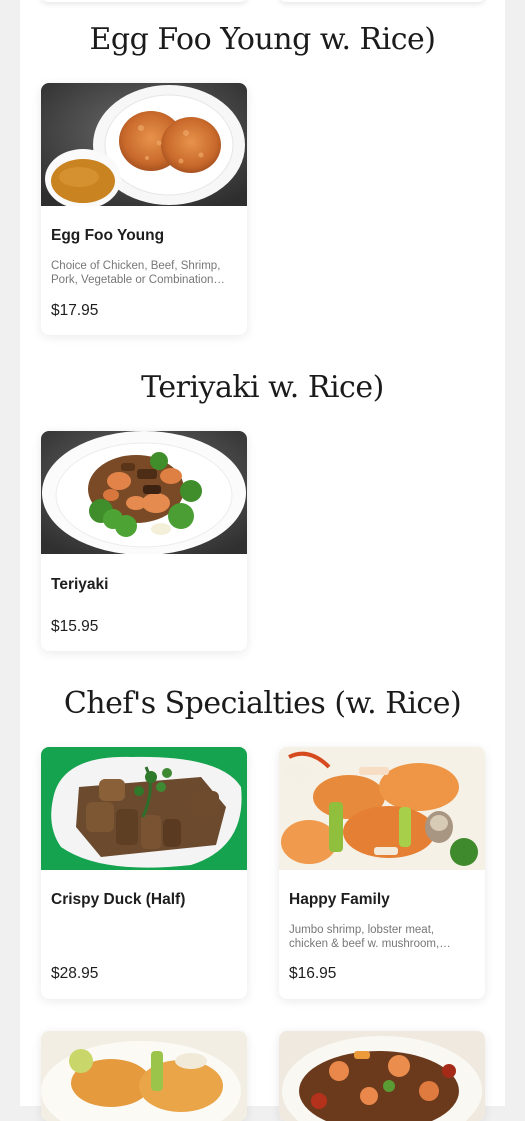 This screenshot has height=1121, width=525. Describe the element at coordinates (362, 930) in the screenshot. I see `item-description-line: Jumbo shrimp, lobster meat,` at that location.